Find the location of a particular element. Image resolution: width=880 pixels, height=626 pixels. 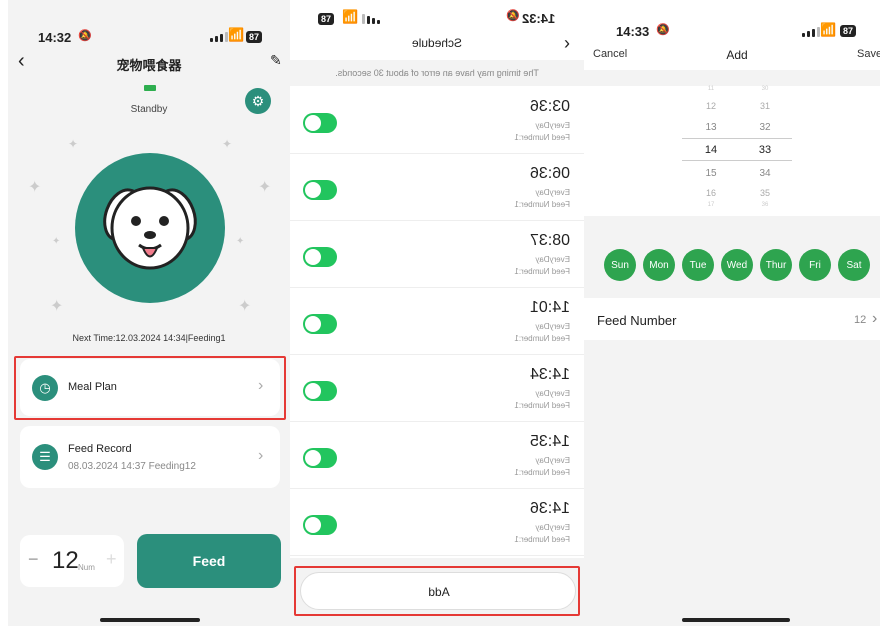

day-button-fri: Fri is located at coordinates (815, 265).